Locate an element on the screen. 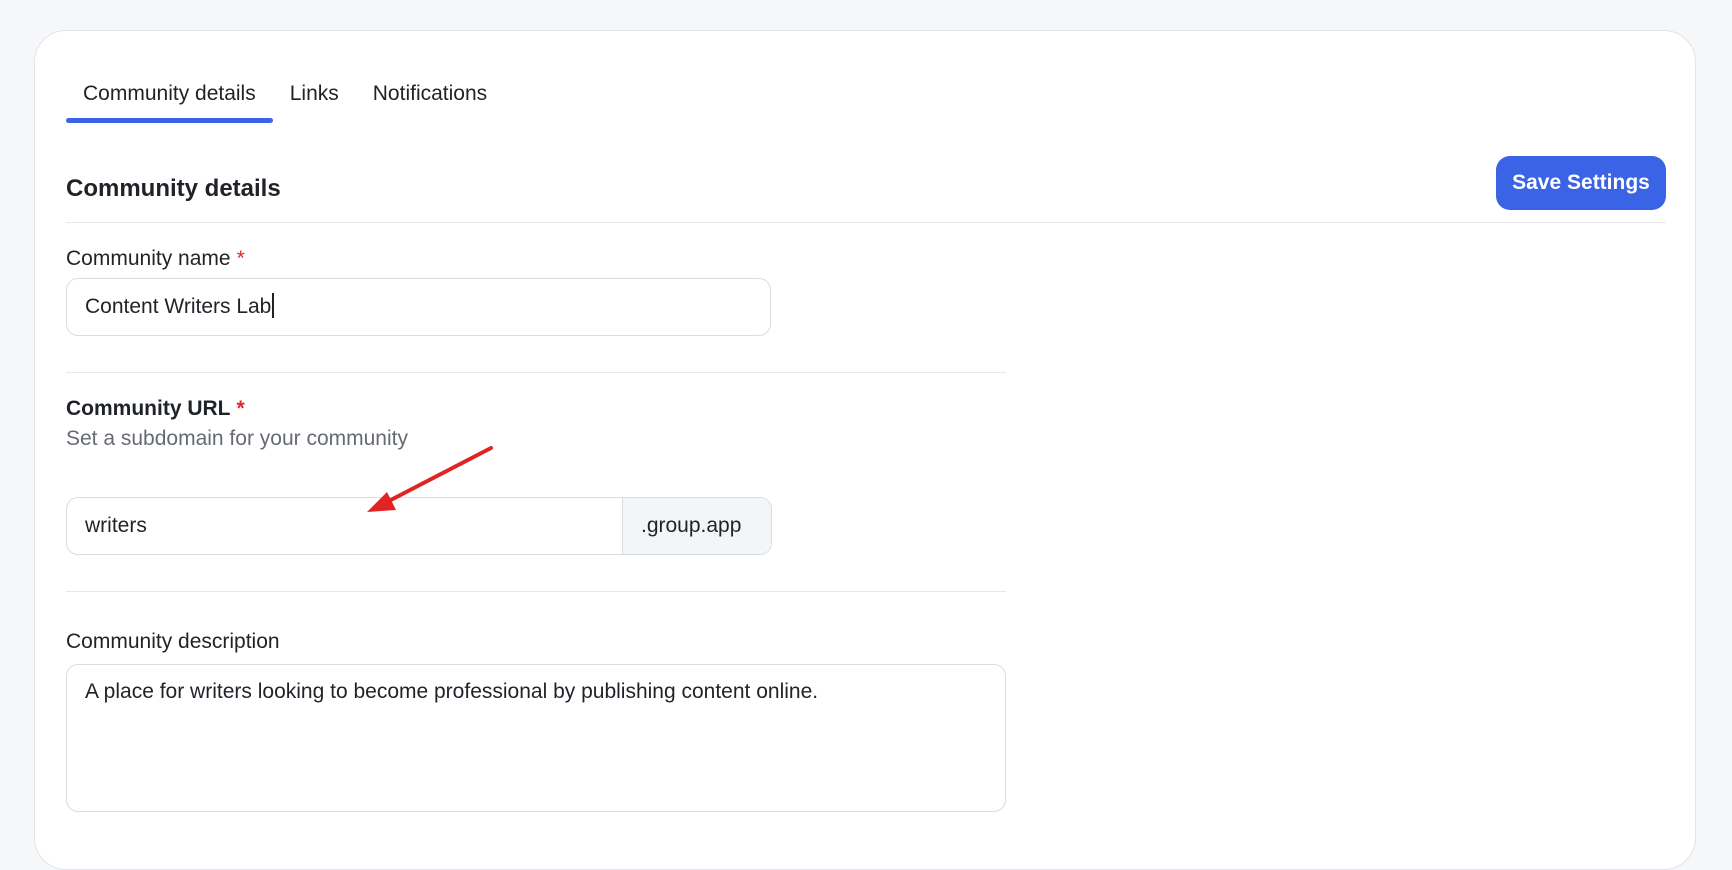 The width and height of the screenshot is (1732, 870). tab-notifications: Notifications is located at coordinates (430, 98).